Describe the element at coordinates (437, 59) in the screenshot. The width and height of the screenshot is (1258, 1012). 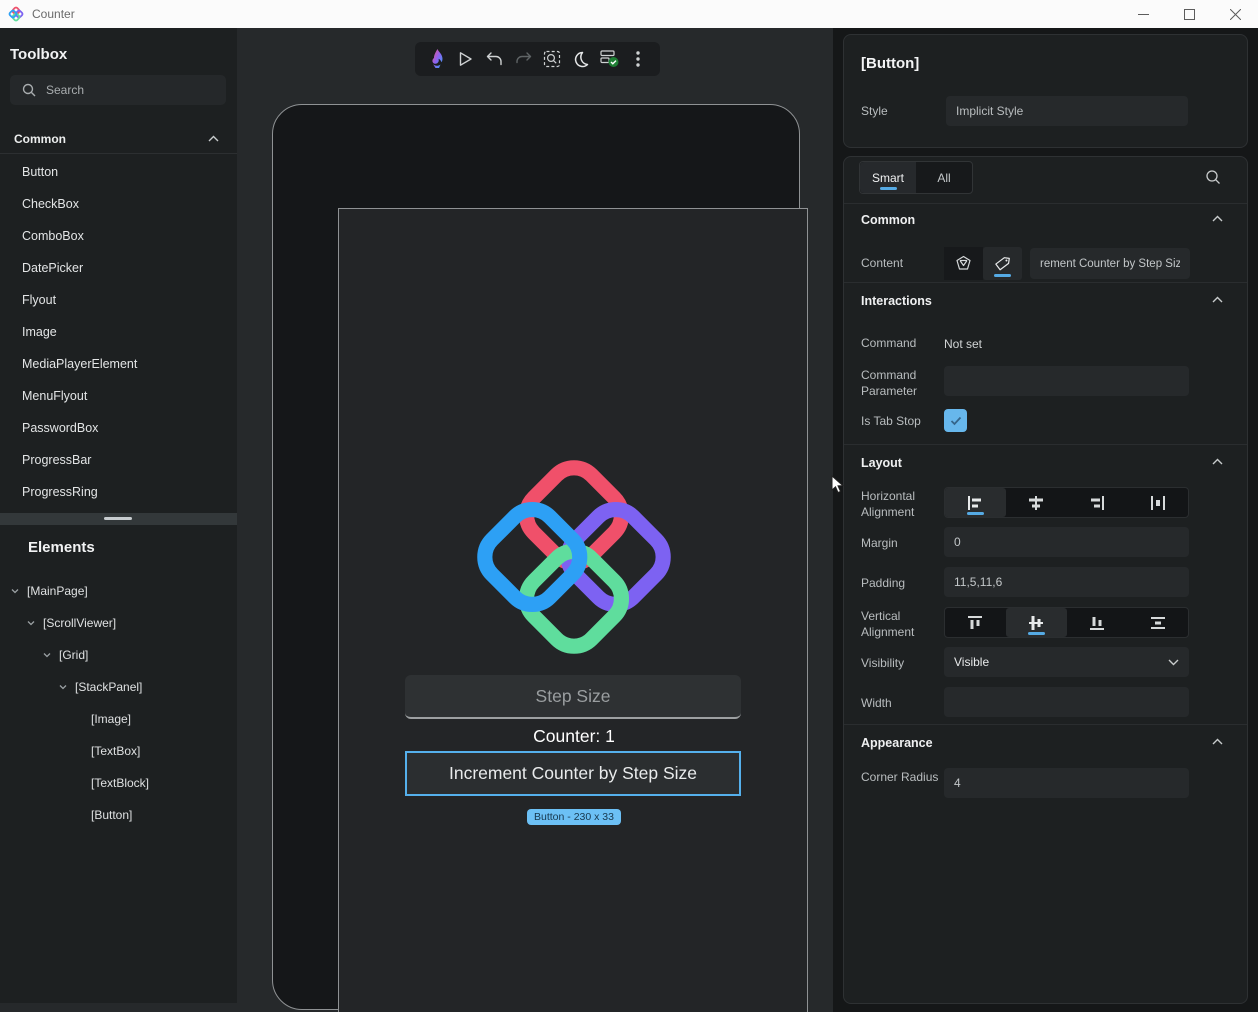
I see `hot-design-flame-icon` at that location.